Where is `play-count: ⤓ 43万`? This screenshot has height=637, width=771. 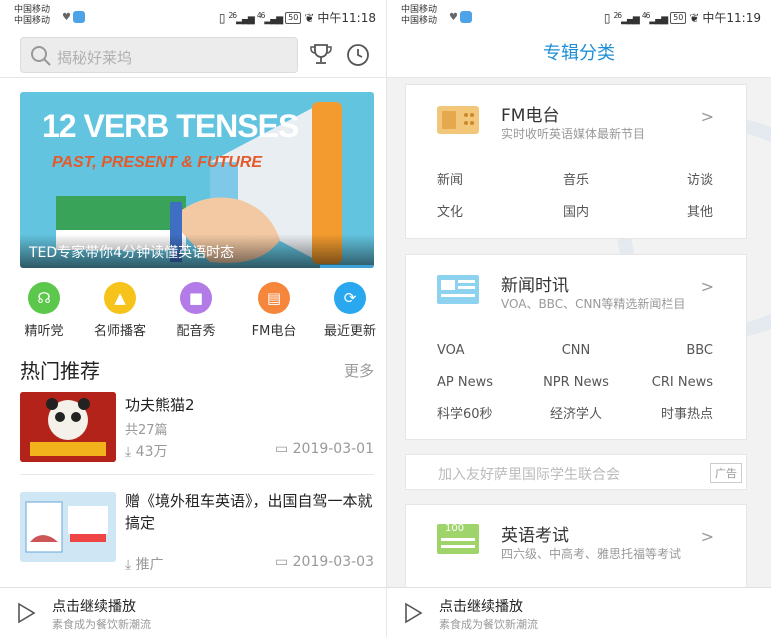 play-count: ⤓ 43万 is located at coordinates (146, 452).